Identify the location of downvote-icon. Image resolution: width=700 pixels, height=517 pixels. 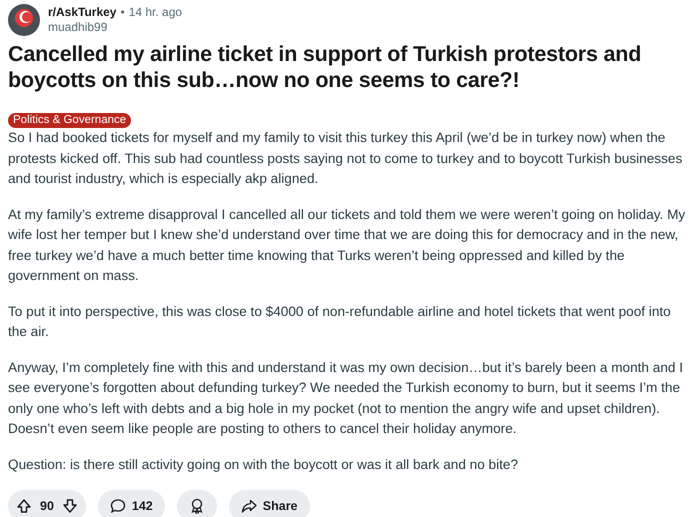
(70, 506).